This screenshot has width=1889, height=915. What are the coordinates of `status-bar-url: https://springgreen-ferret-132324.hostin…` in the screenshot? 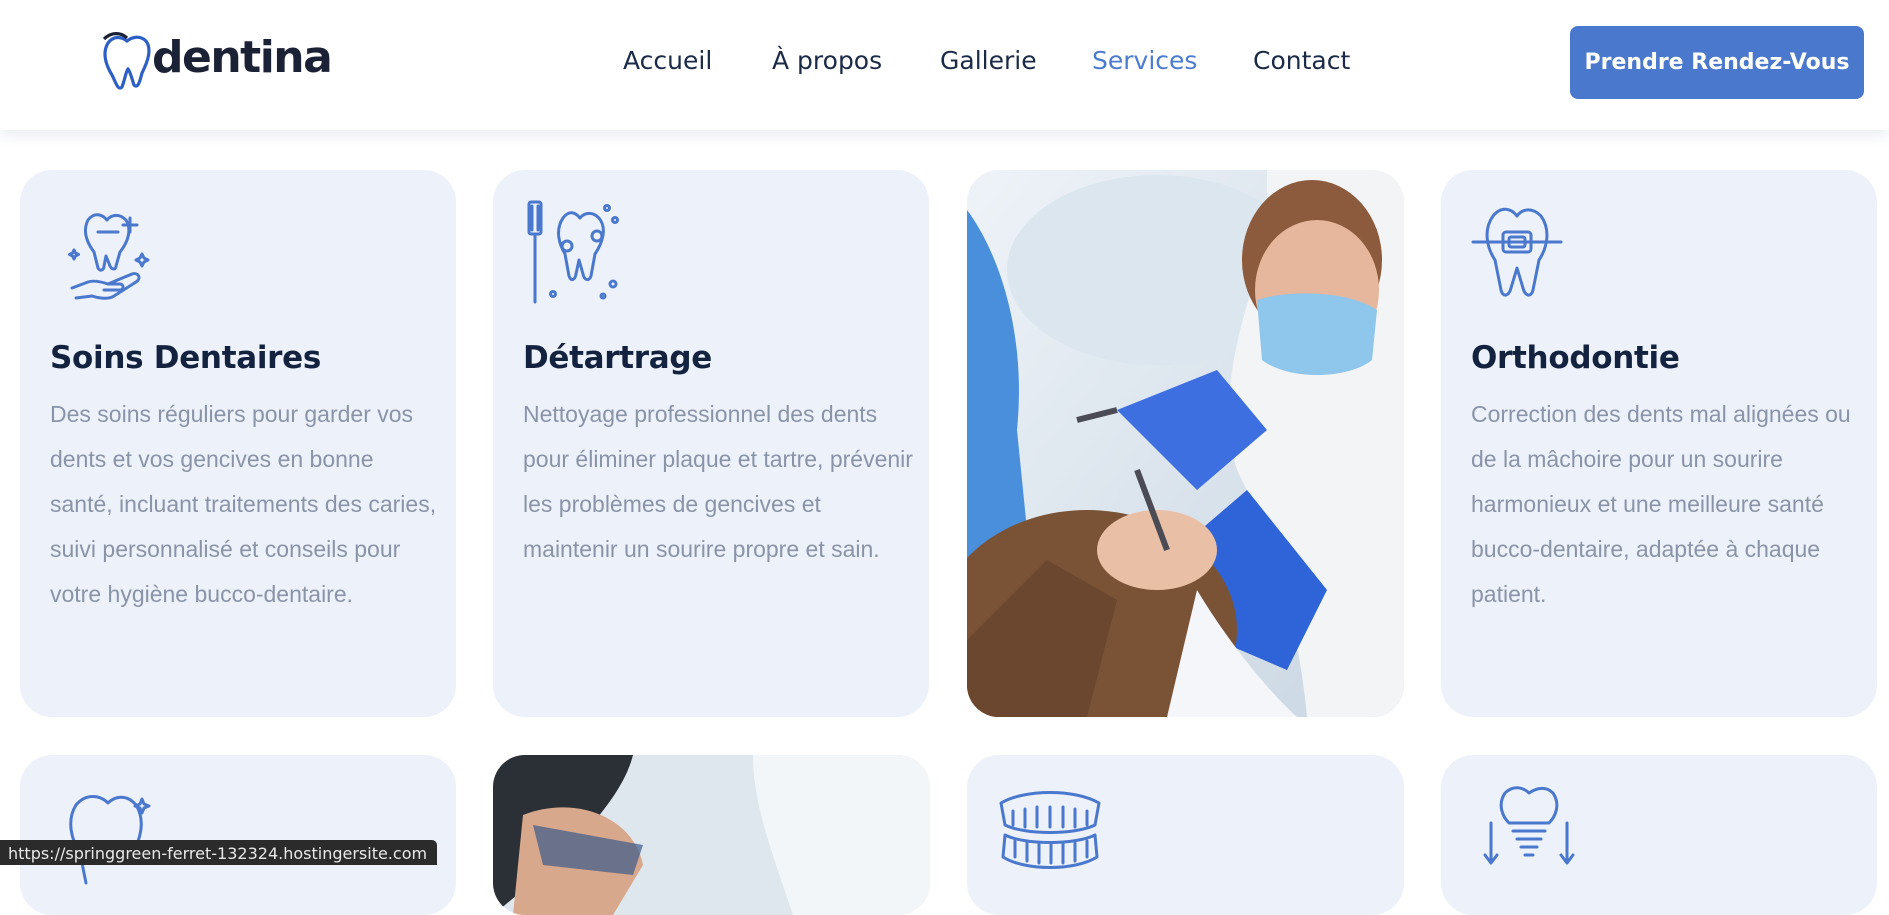 It's located at (219, 852).